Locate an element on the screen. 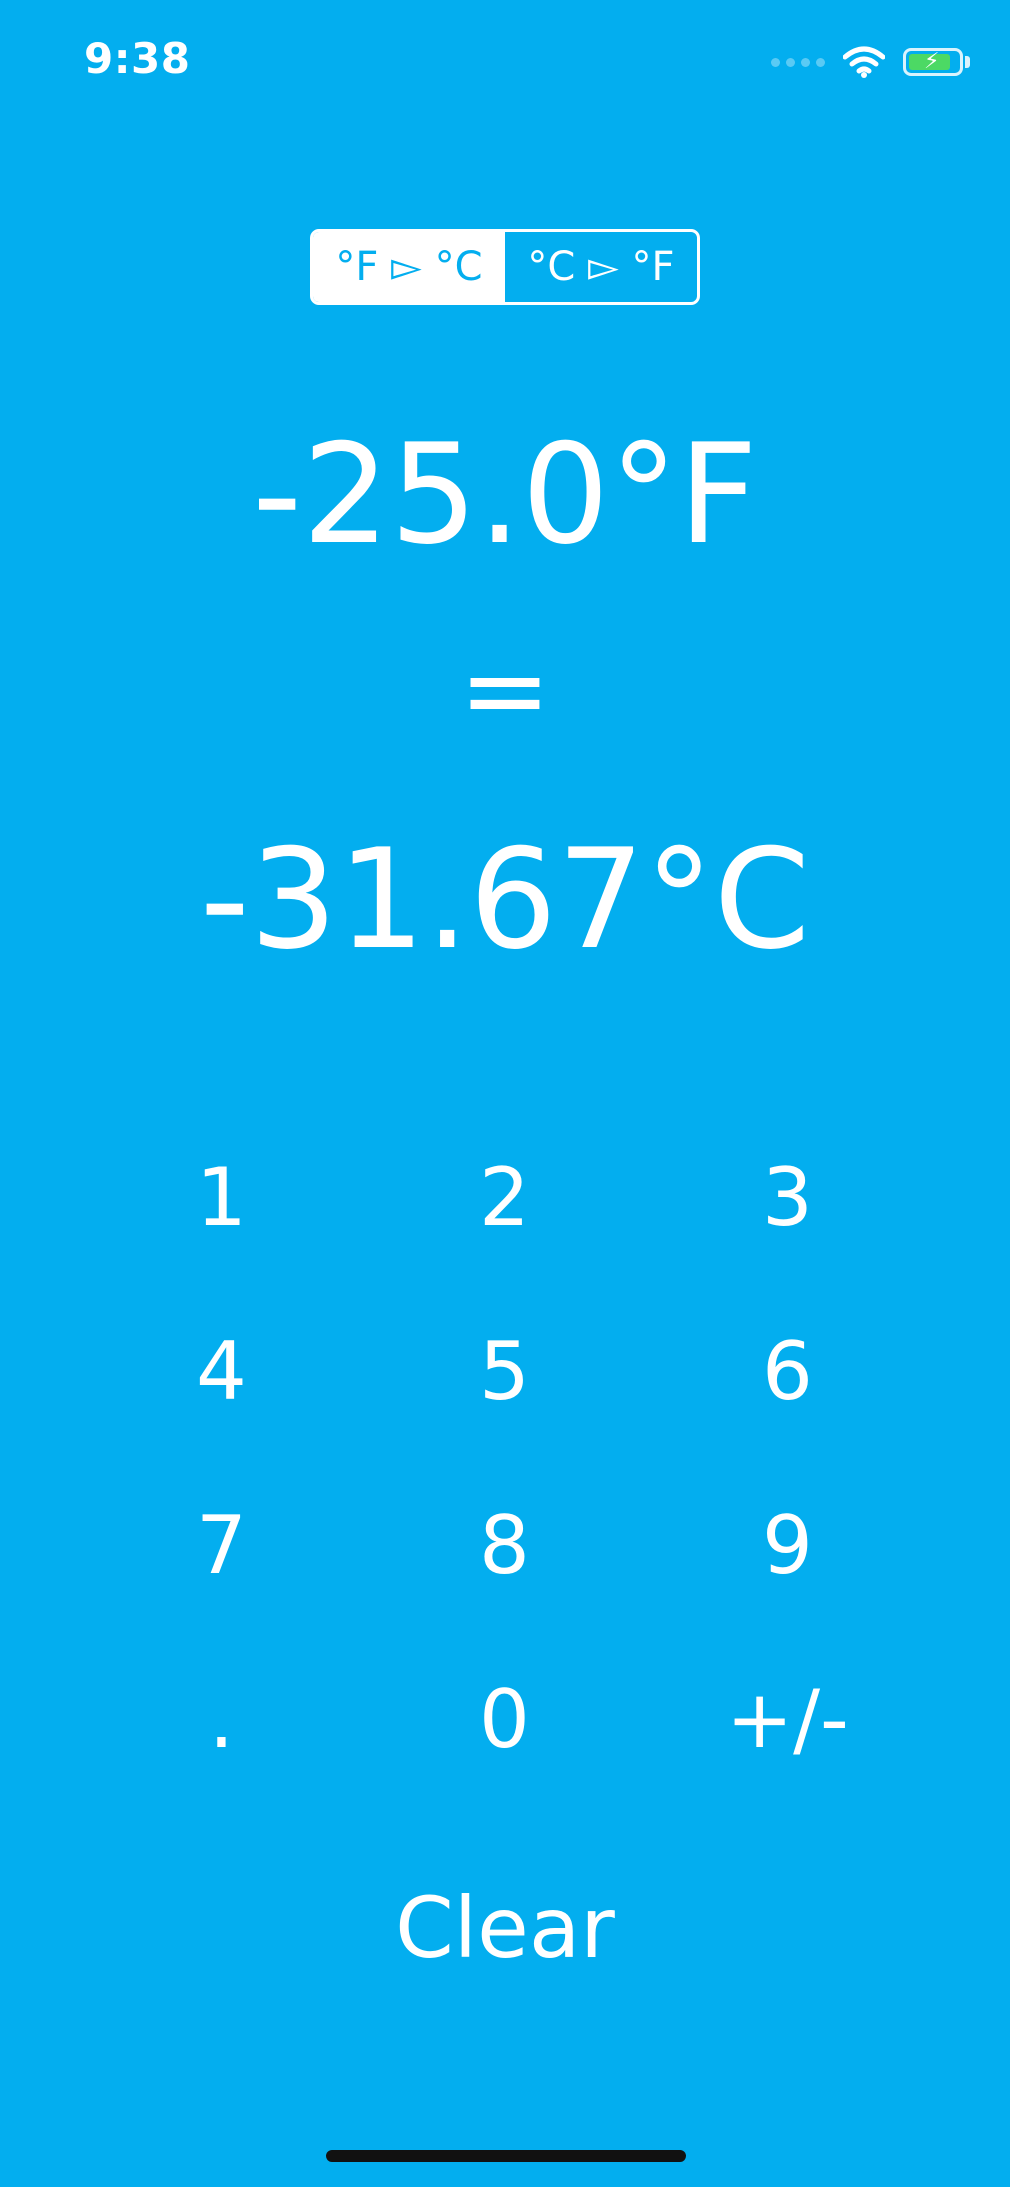 This screenshot has height=2187, width=1010. status-time: 9:38 is located at coordinates (137, 58).